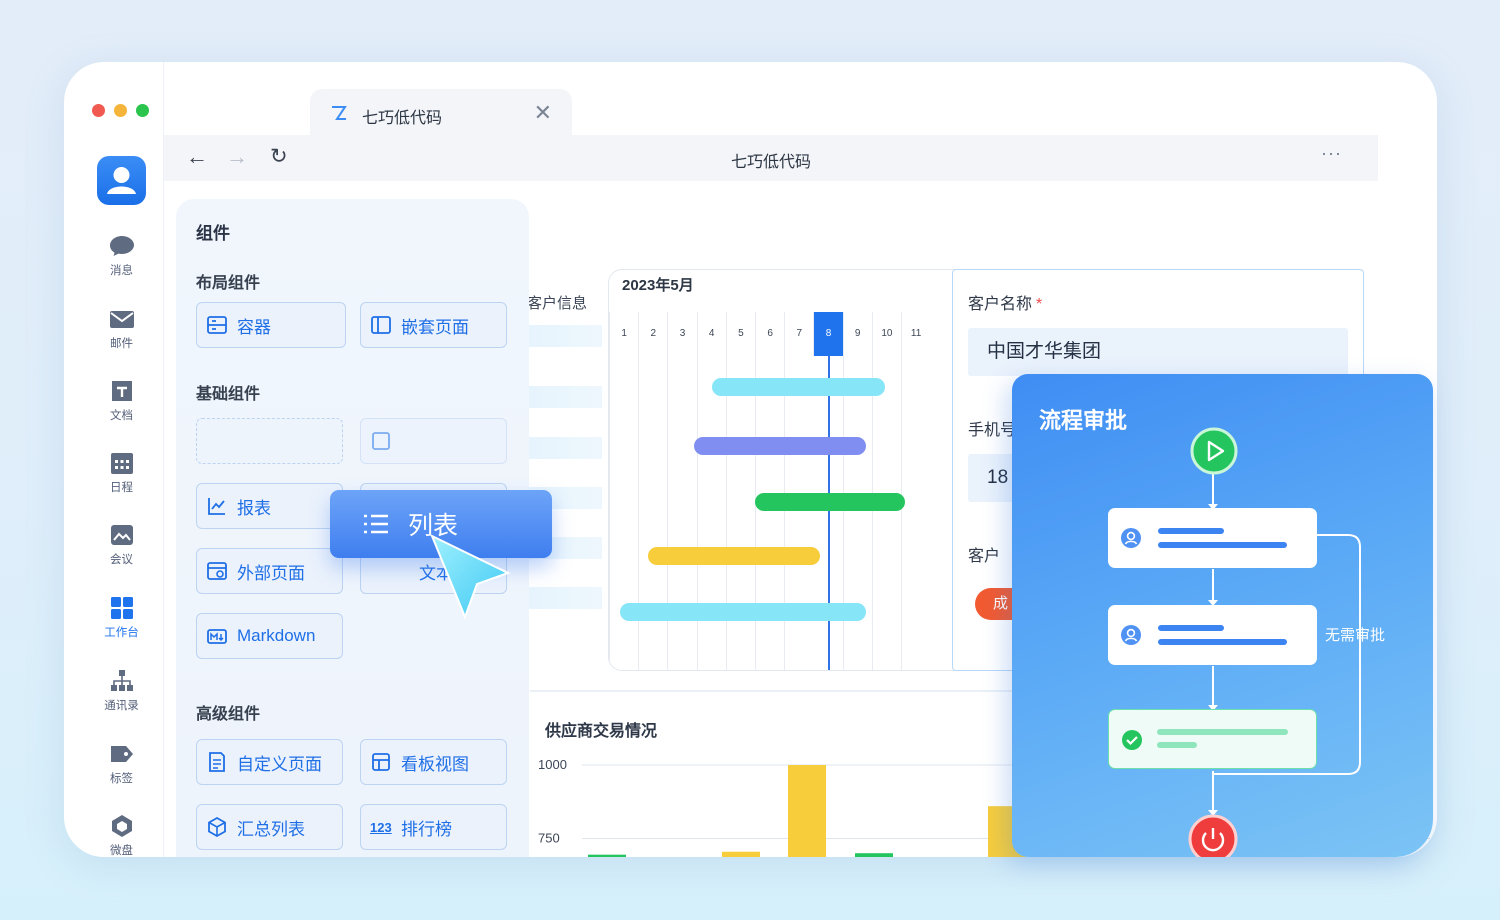 This screenshot has height=920, width=1500. What do you see at coordinates (1213, 835) in the screenshot?
I see `end-node-power-icon` at bounding box center [1213, 835].